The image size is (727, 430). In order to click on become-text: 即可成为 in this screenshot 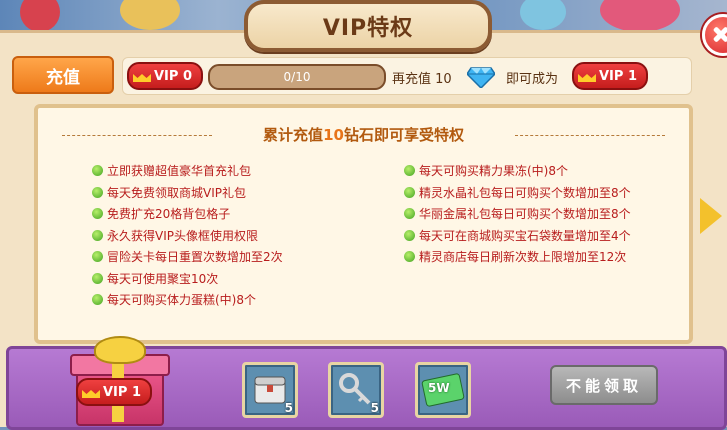, I will do `click(532, 79)`.